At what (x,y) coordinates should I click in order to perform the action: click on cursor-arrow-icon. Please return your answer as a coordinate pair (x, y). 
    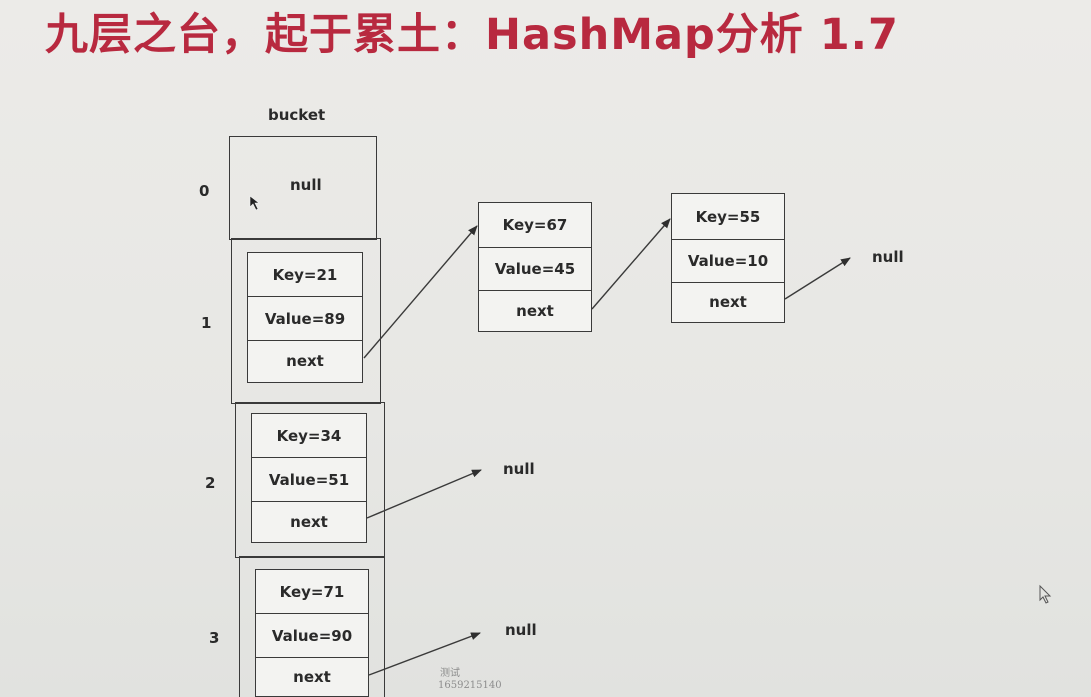
    Looking at the image, I should click on (254, 203).